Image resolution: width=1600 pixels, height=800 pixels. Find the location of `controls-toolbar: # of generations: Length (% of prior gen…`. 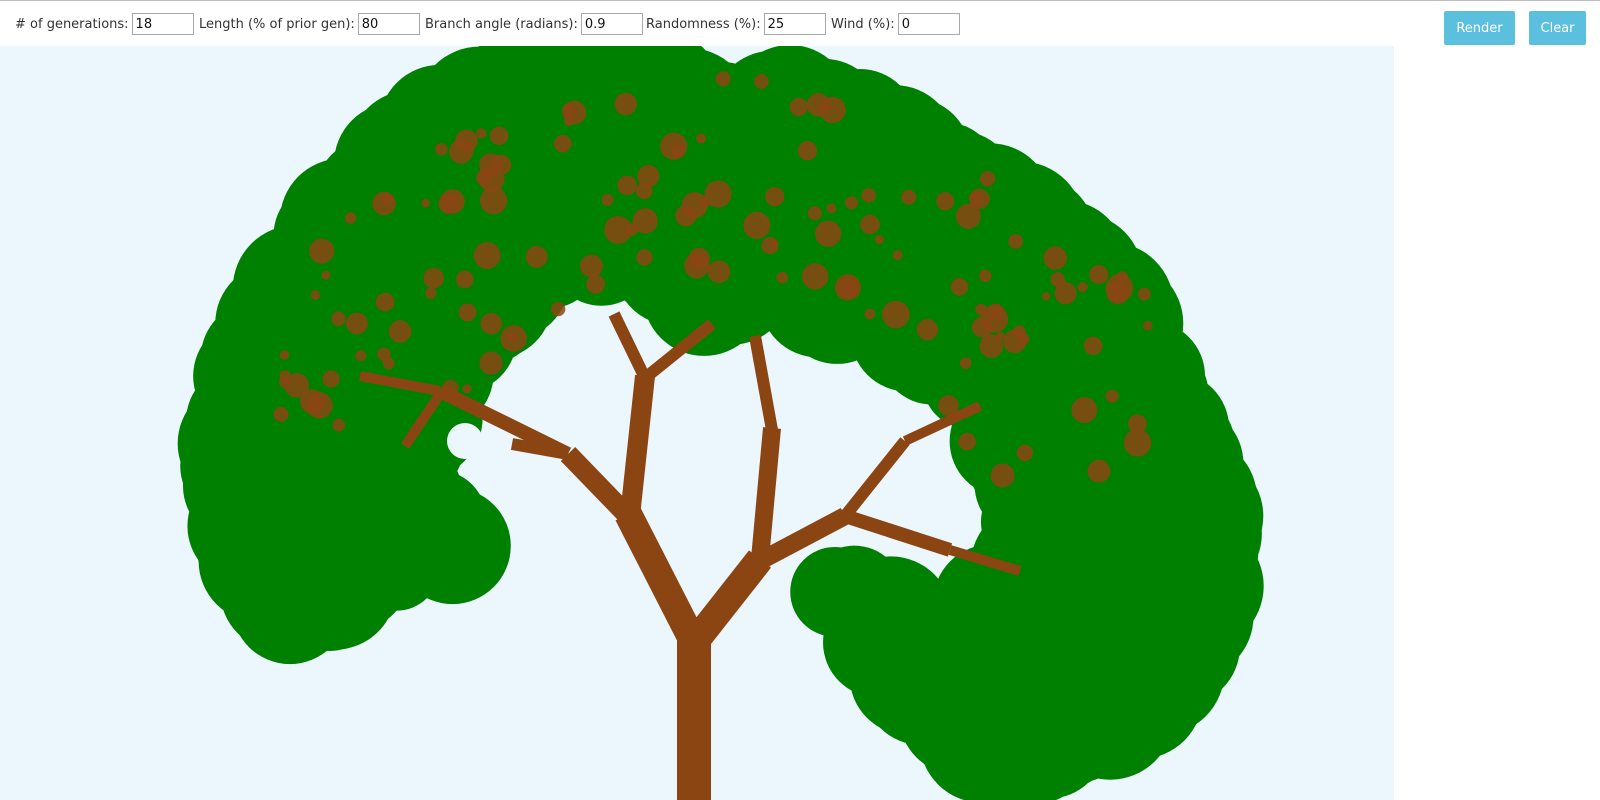

controls-toolbar: # of generations: Length (% of prior gen… is located at coordinates (800, 23).